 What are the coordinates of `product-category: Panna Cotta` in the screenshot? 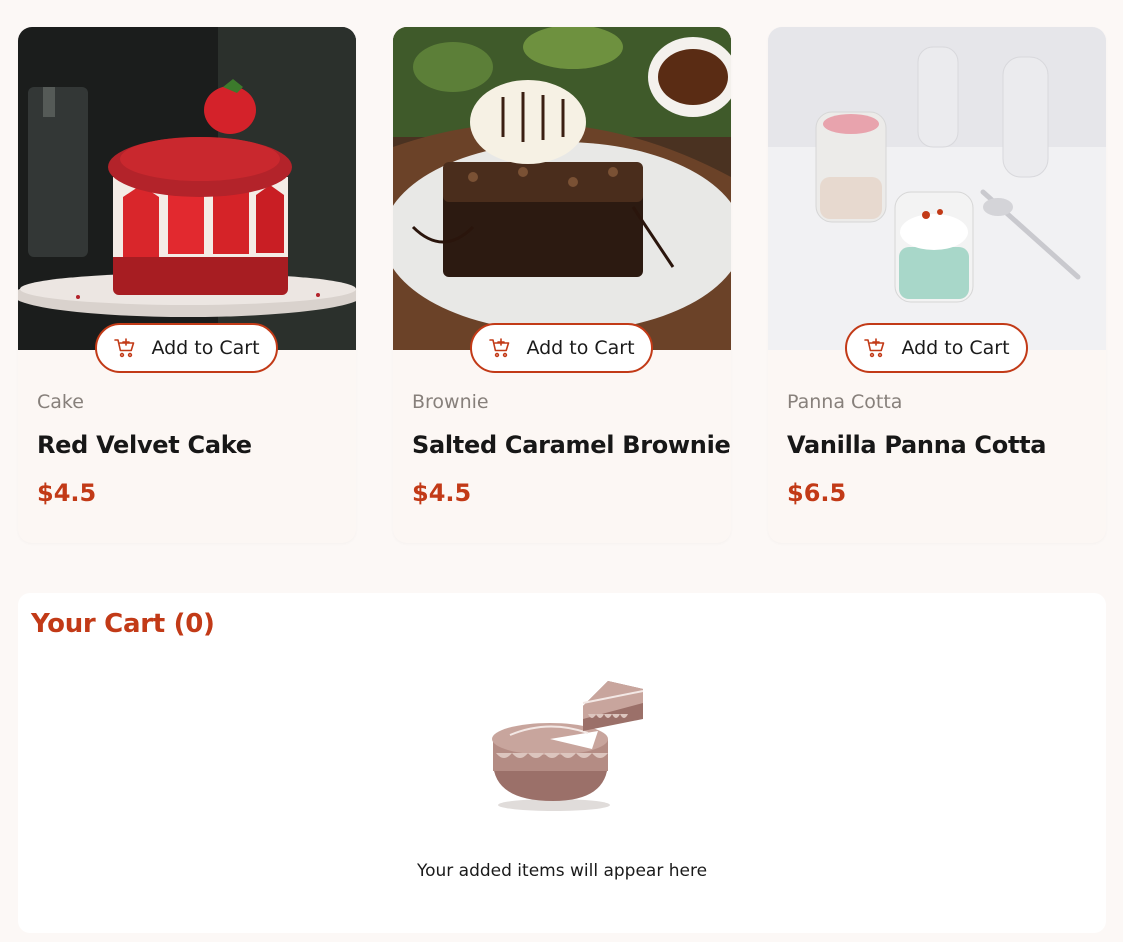 It's located at (845, 402).